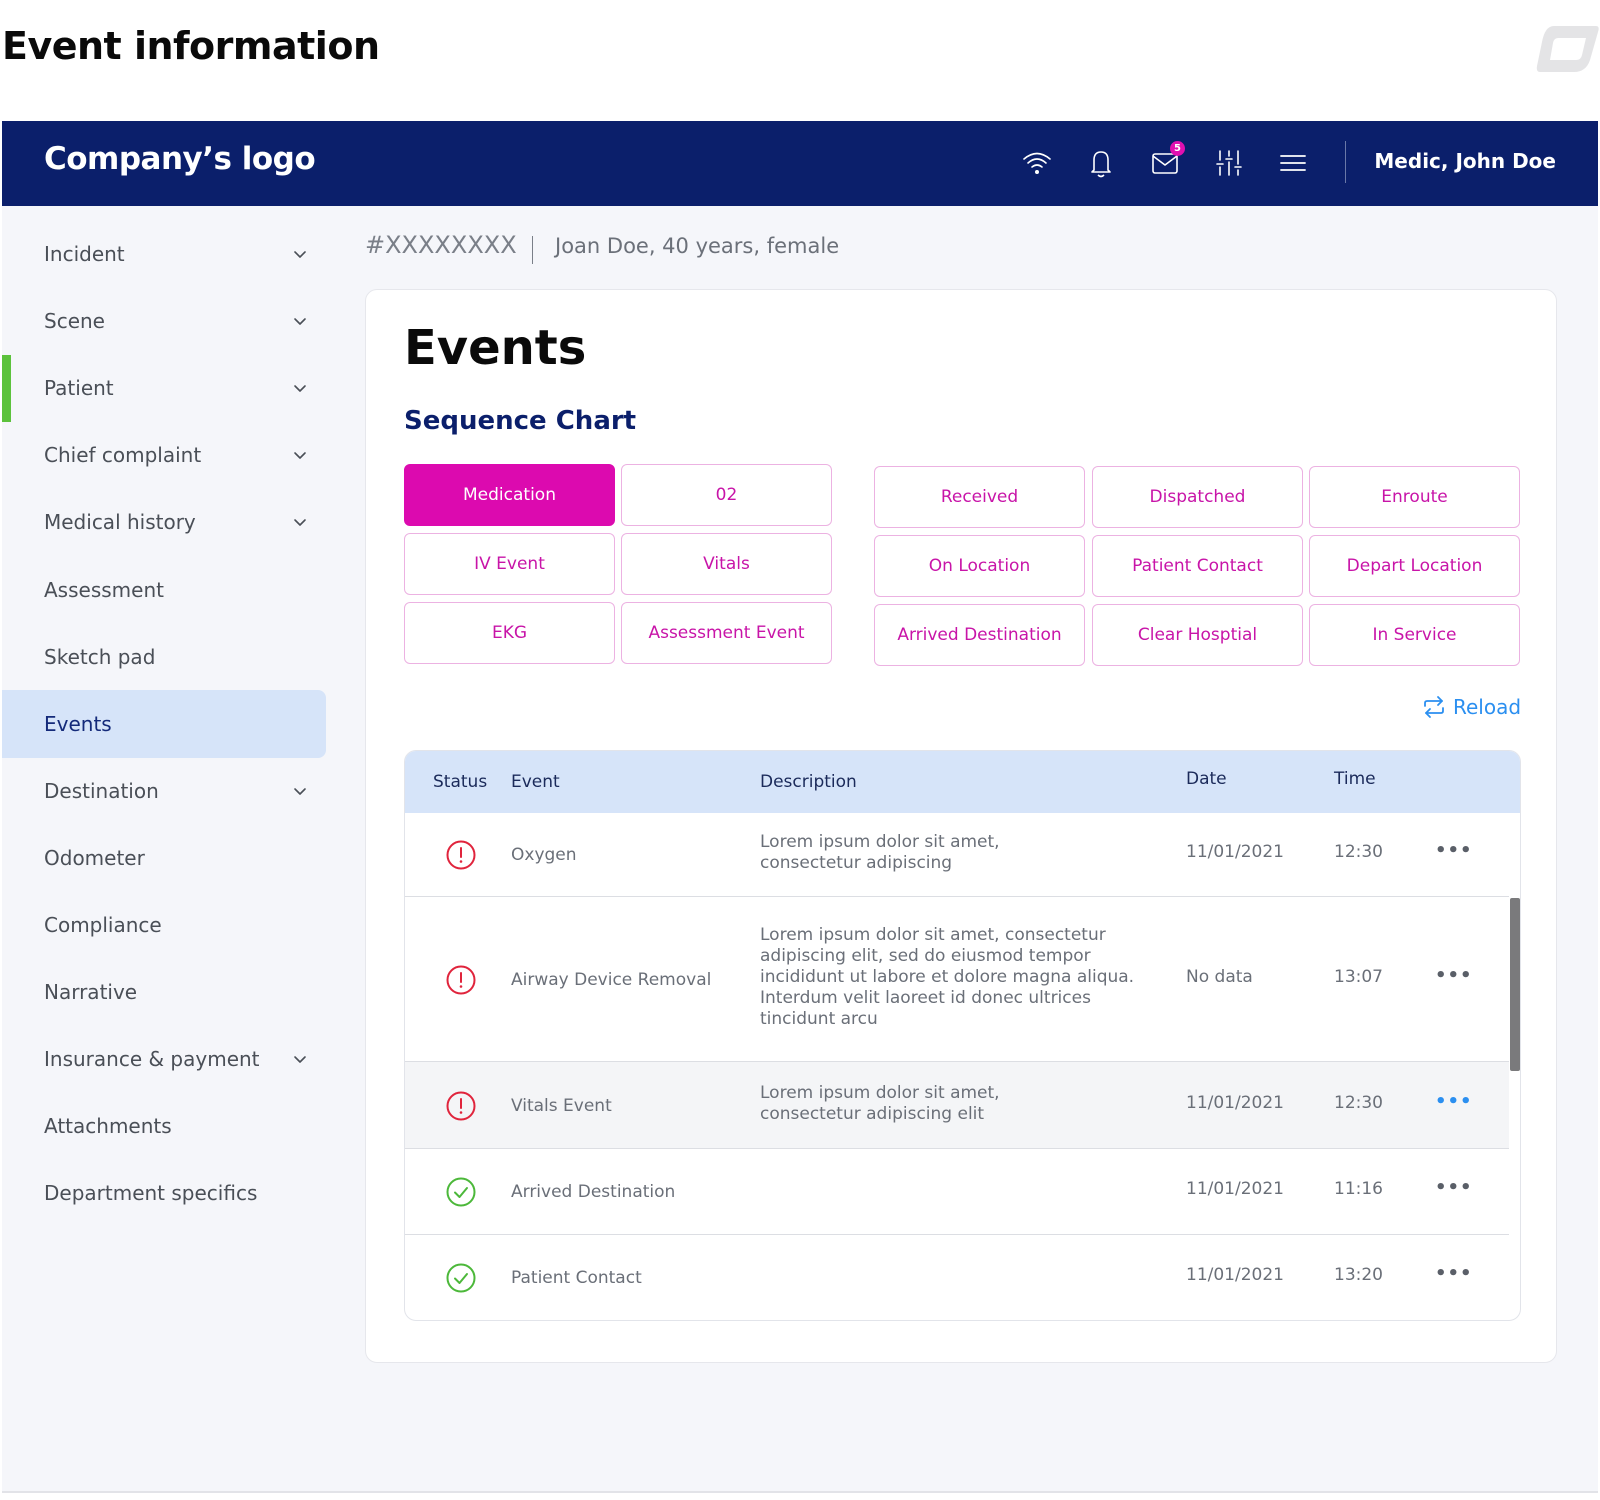 The width and height of the screenshot is (1600, 1500). I want to click on event-name: Airway Device Removal, so click(611, 979).